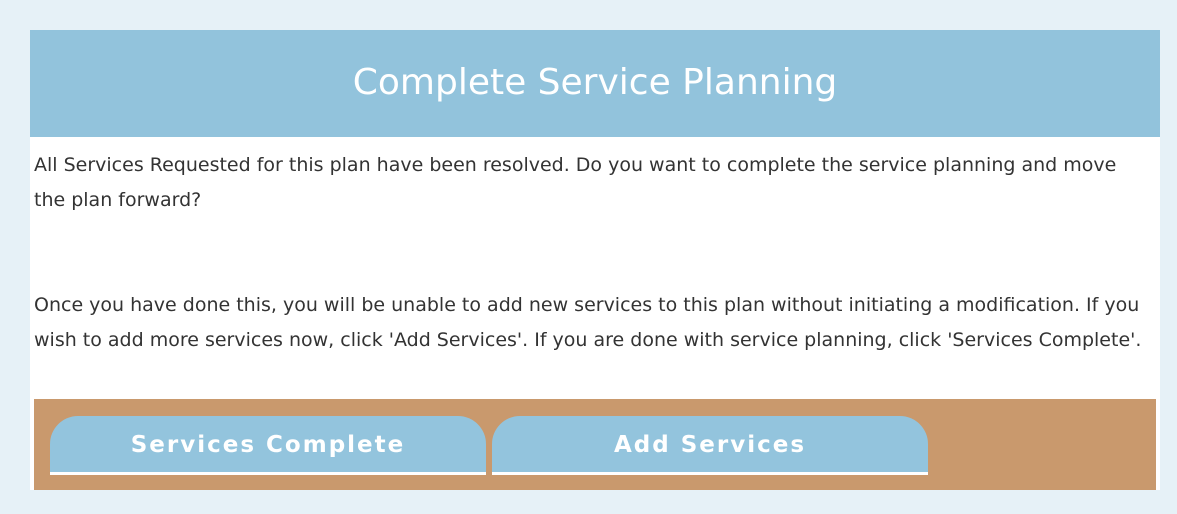 The height and width of the screenshot is (514, 1177). What do you see at coordinates (710, 445) in the screenshot?
I see `add-services-button: Add Services` at bounding box center [710, 445].